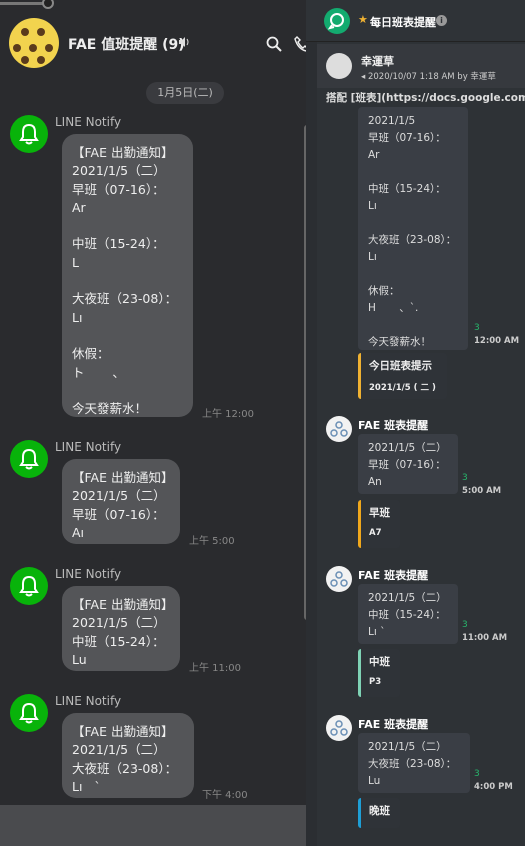 The width and height of the screenshot is (525, 846). I want to click on chat-header: FAE 值班提醒 (9), so click(153, 44).